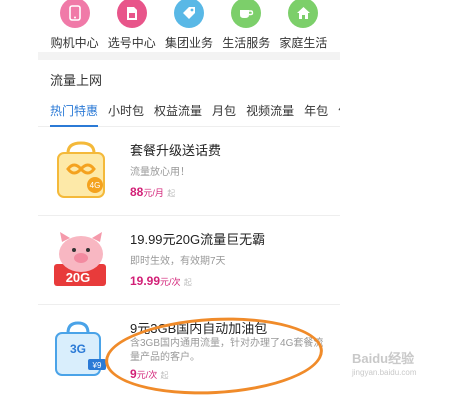 This screenshot has width=450, height=400. Describe the element at coordinates (74, 43) in the screenshot. I see `nav-item-label: 购机中心` at that location.